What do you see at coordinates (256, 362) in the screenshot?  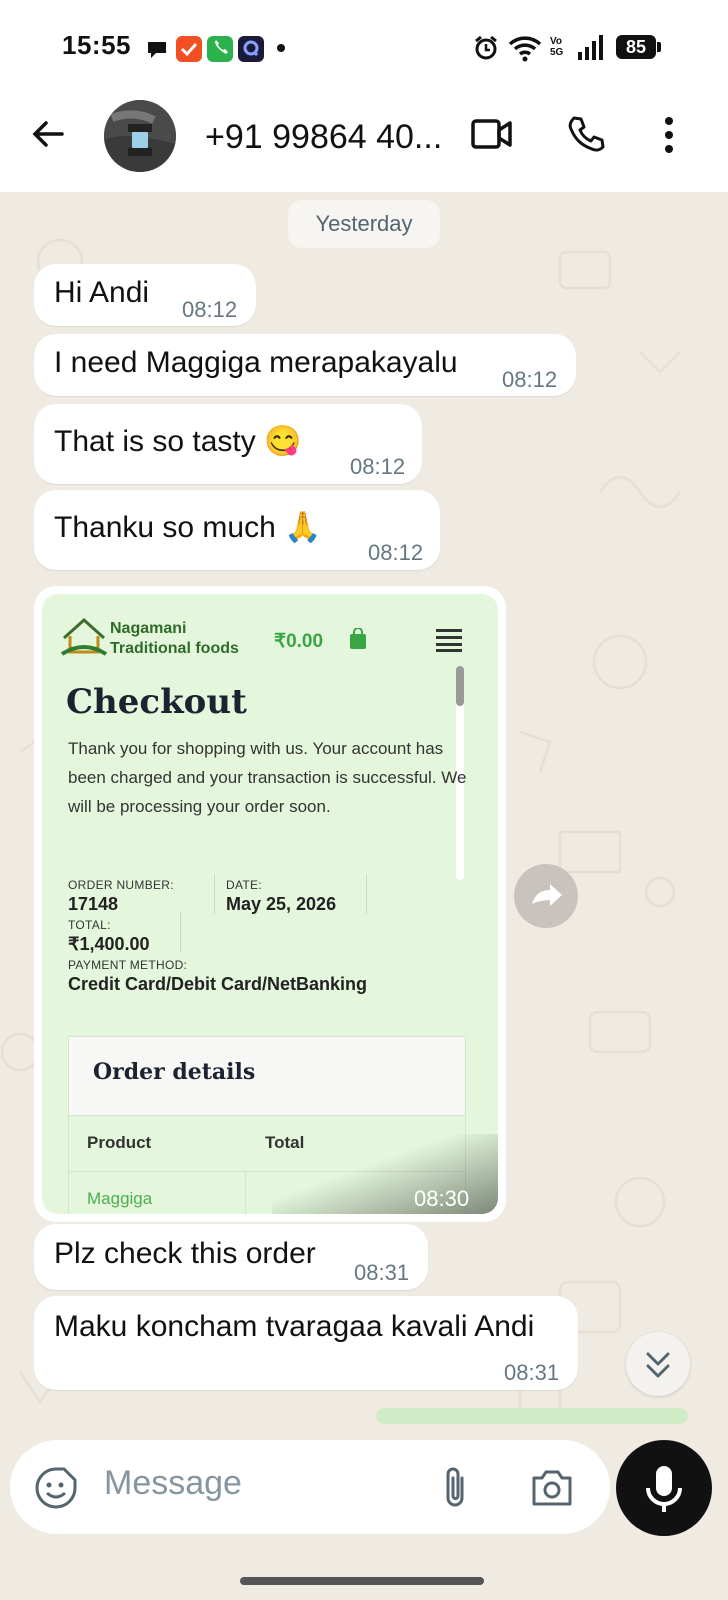 I see `message-text: I need Maggiga merapakayalu` at bounding box center [256, 362].